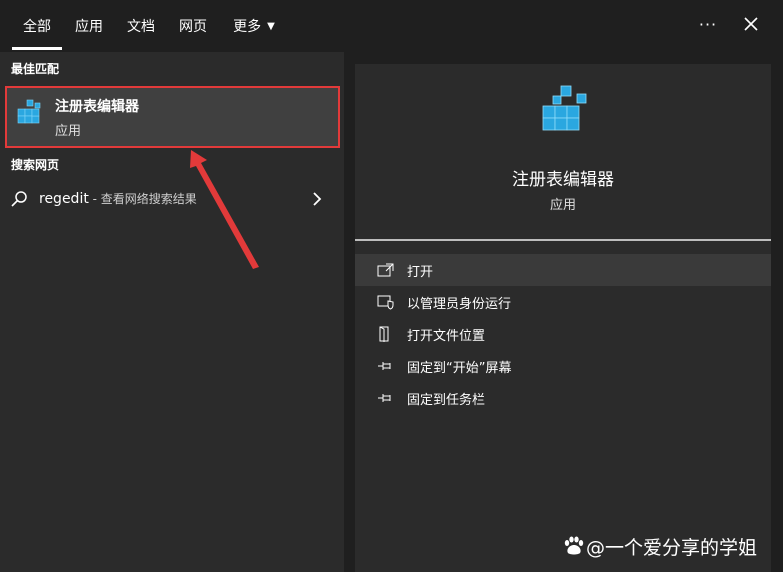 This screenshot has height=572, width=783. Describe the element at coordinates (391, 26) in the screenshot. I see `search-scope-tabs: 全部 应用 文档 网页 更多 ▼ ···` at that location.